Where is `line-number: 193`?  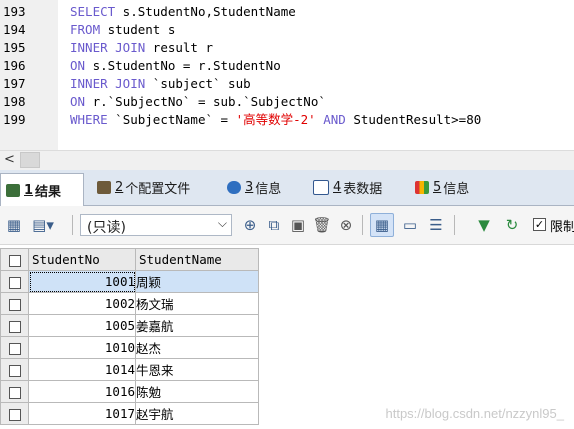 line-number: 193 is located at coordinates (14, 11).